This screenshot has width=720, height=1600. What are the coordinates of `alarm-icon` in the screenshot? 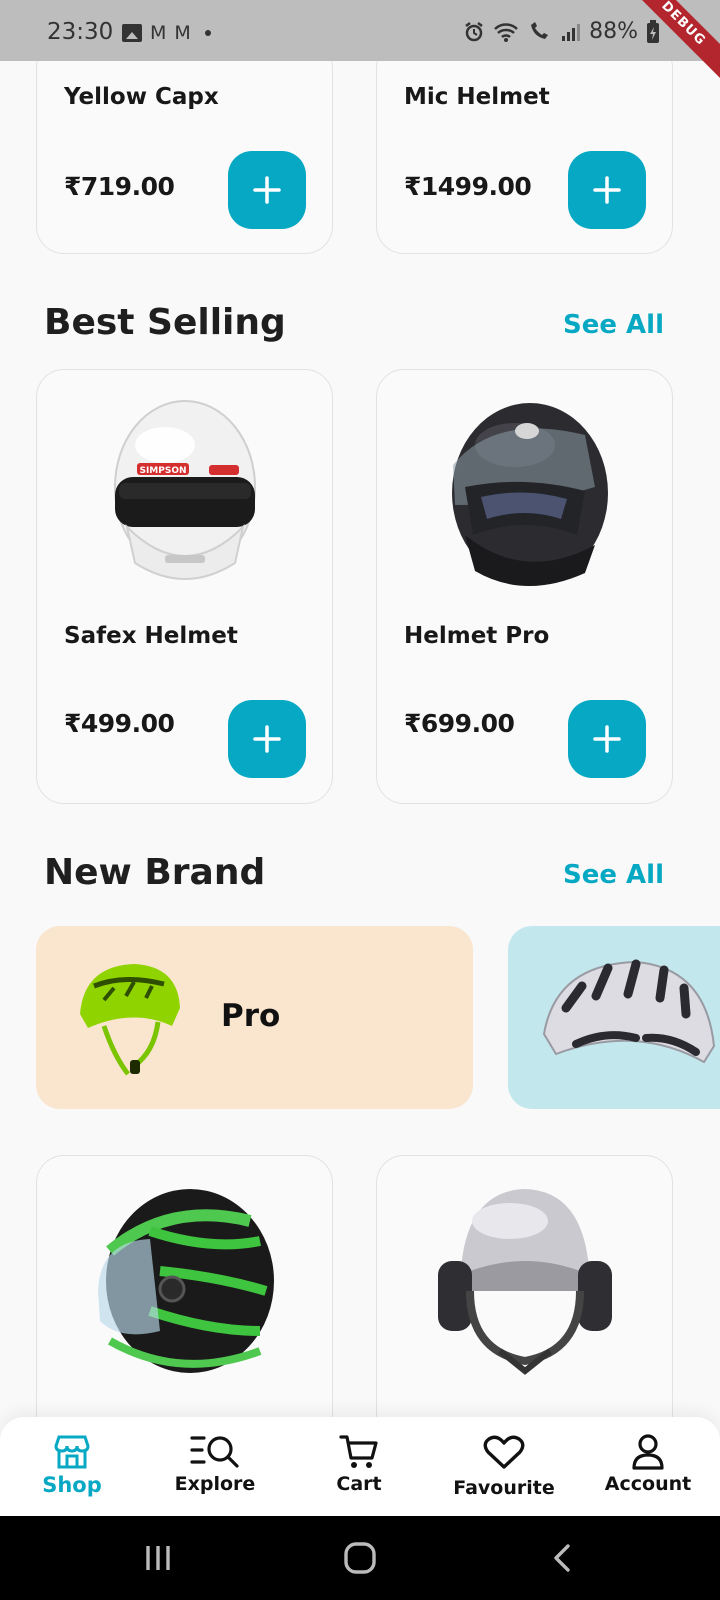 It's located at (474, 31).